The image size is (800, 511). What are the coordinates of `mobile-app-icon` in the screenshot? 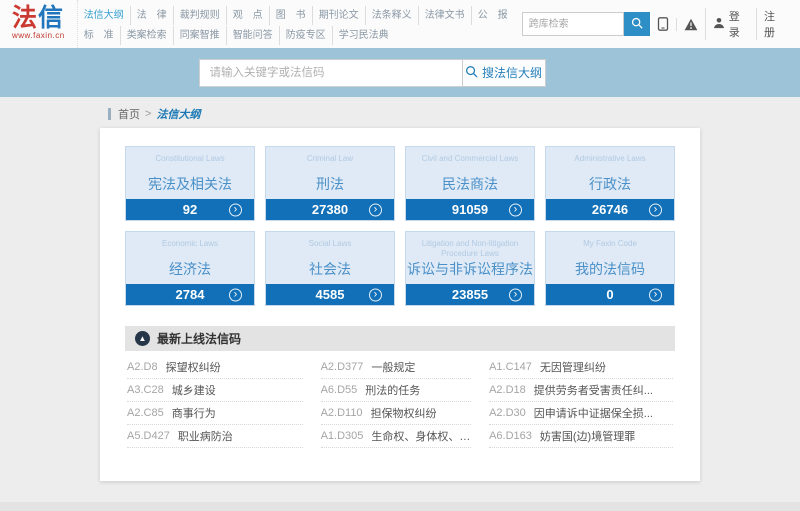 It's located at (663, 24).